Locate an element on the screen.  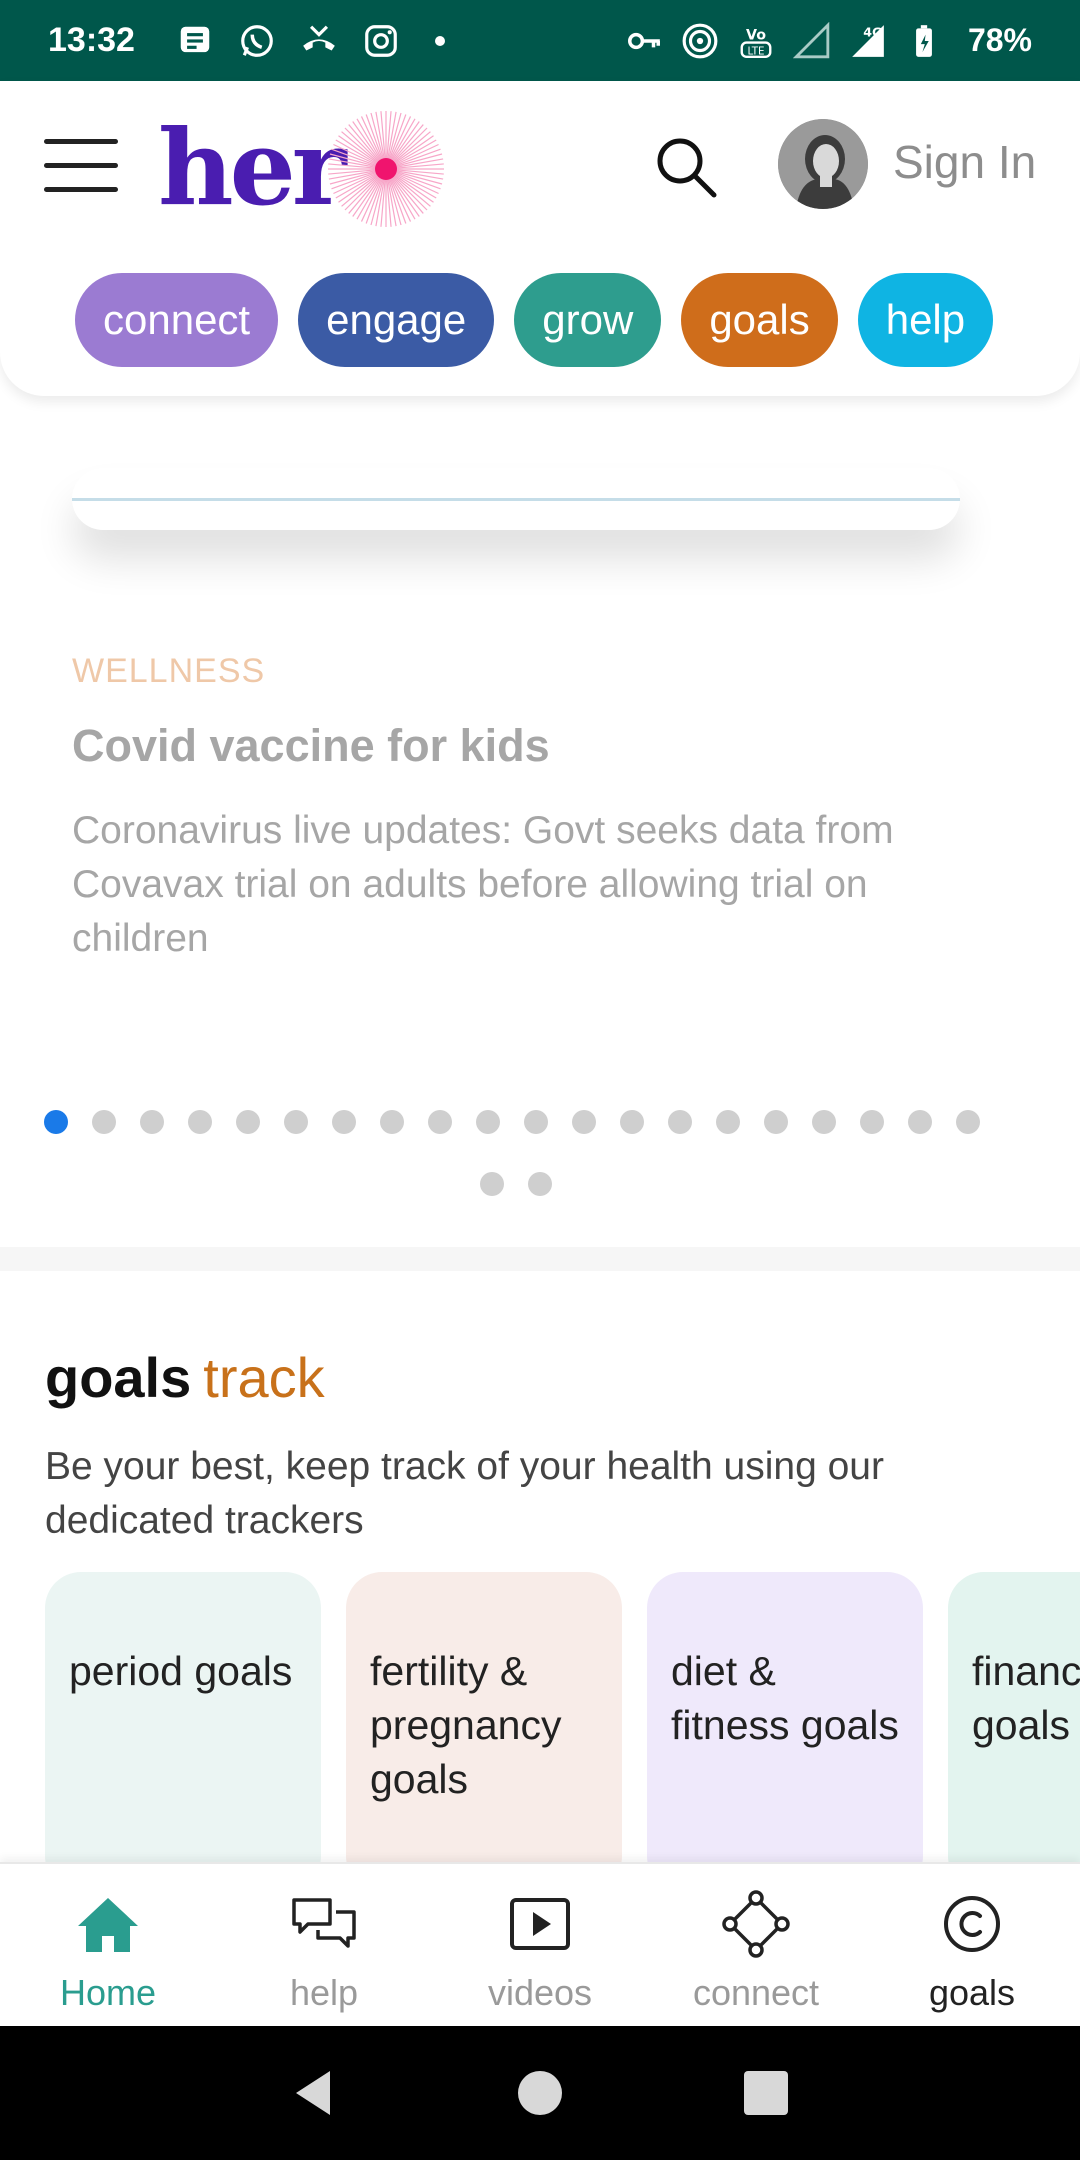
goals-track-heading: goals track is located at coordinates (185, 1377).